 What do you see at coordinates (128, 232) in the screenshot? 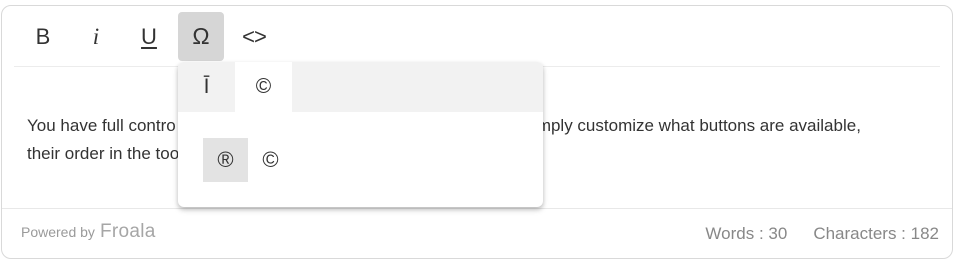
I see `froala-logo: Froala` at bounding box center [128, 232].